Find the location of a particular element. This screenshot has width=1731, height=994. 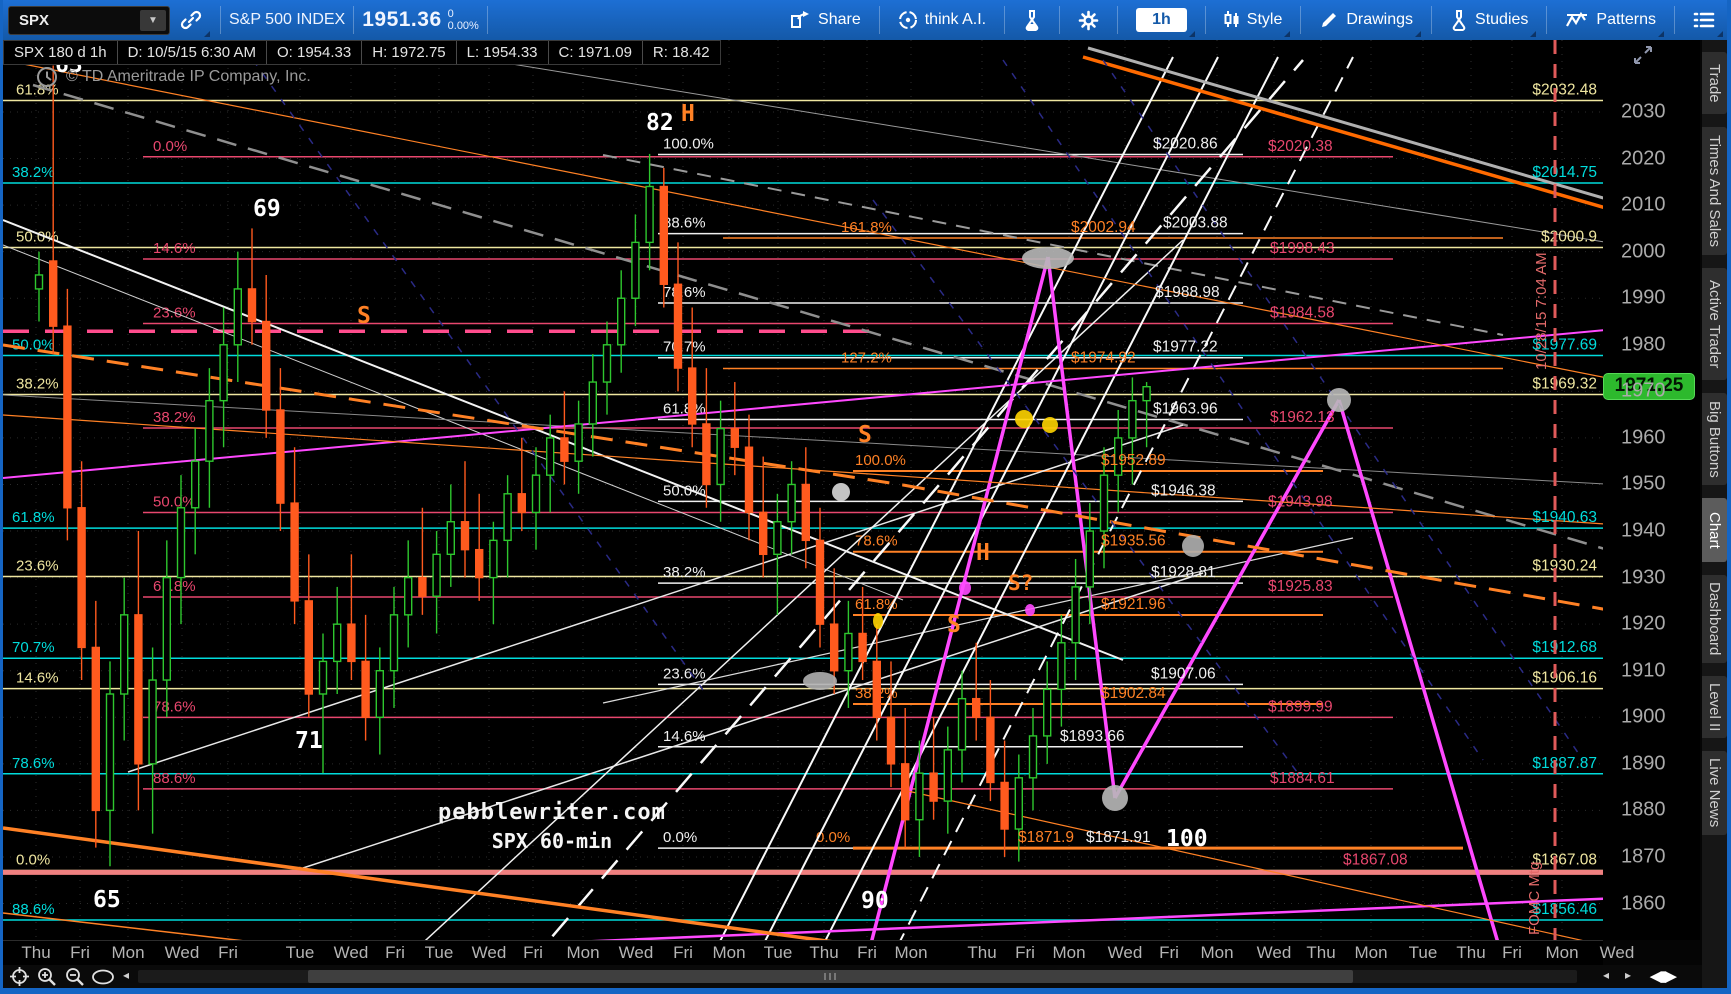

scroll-left-icon: ◂ is located at coordinates (1606, 975).